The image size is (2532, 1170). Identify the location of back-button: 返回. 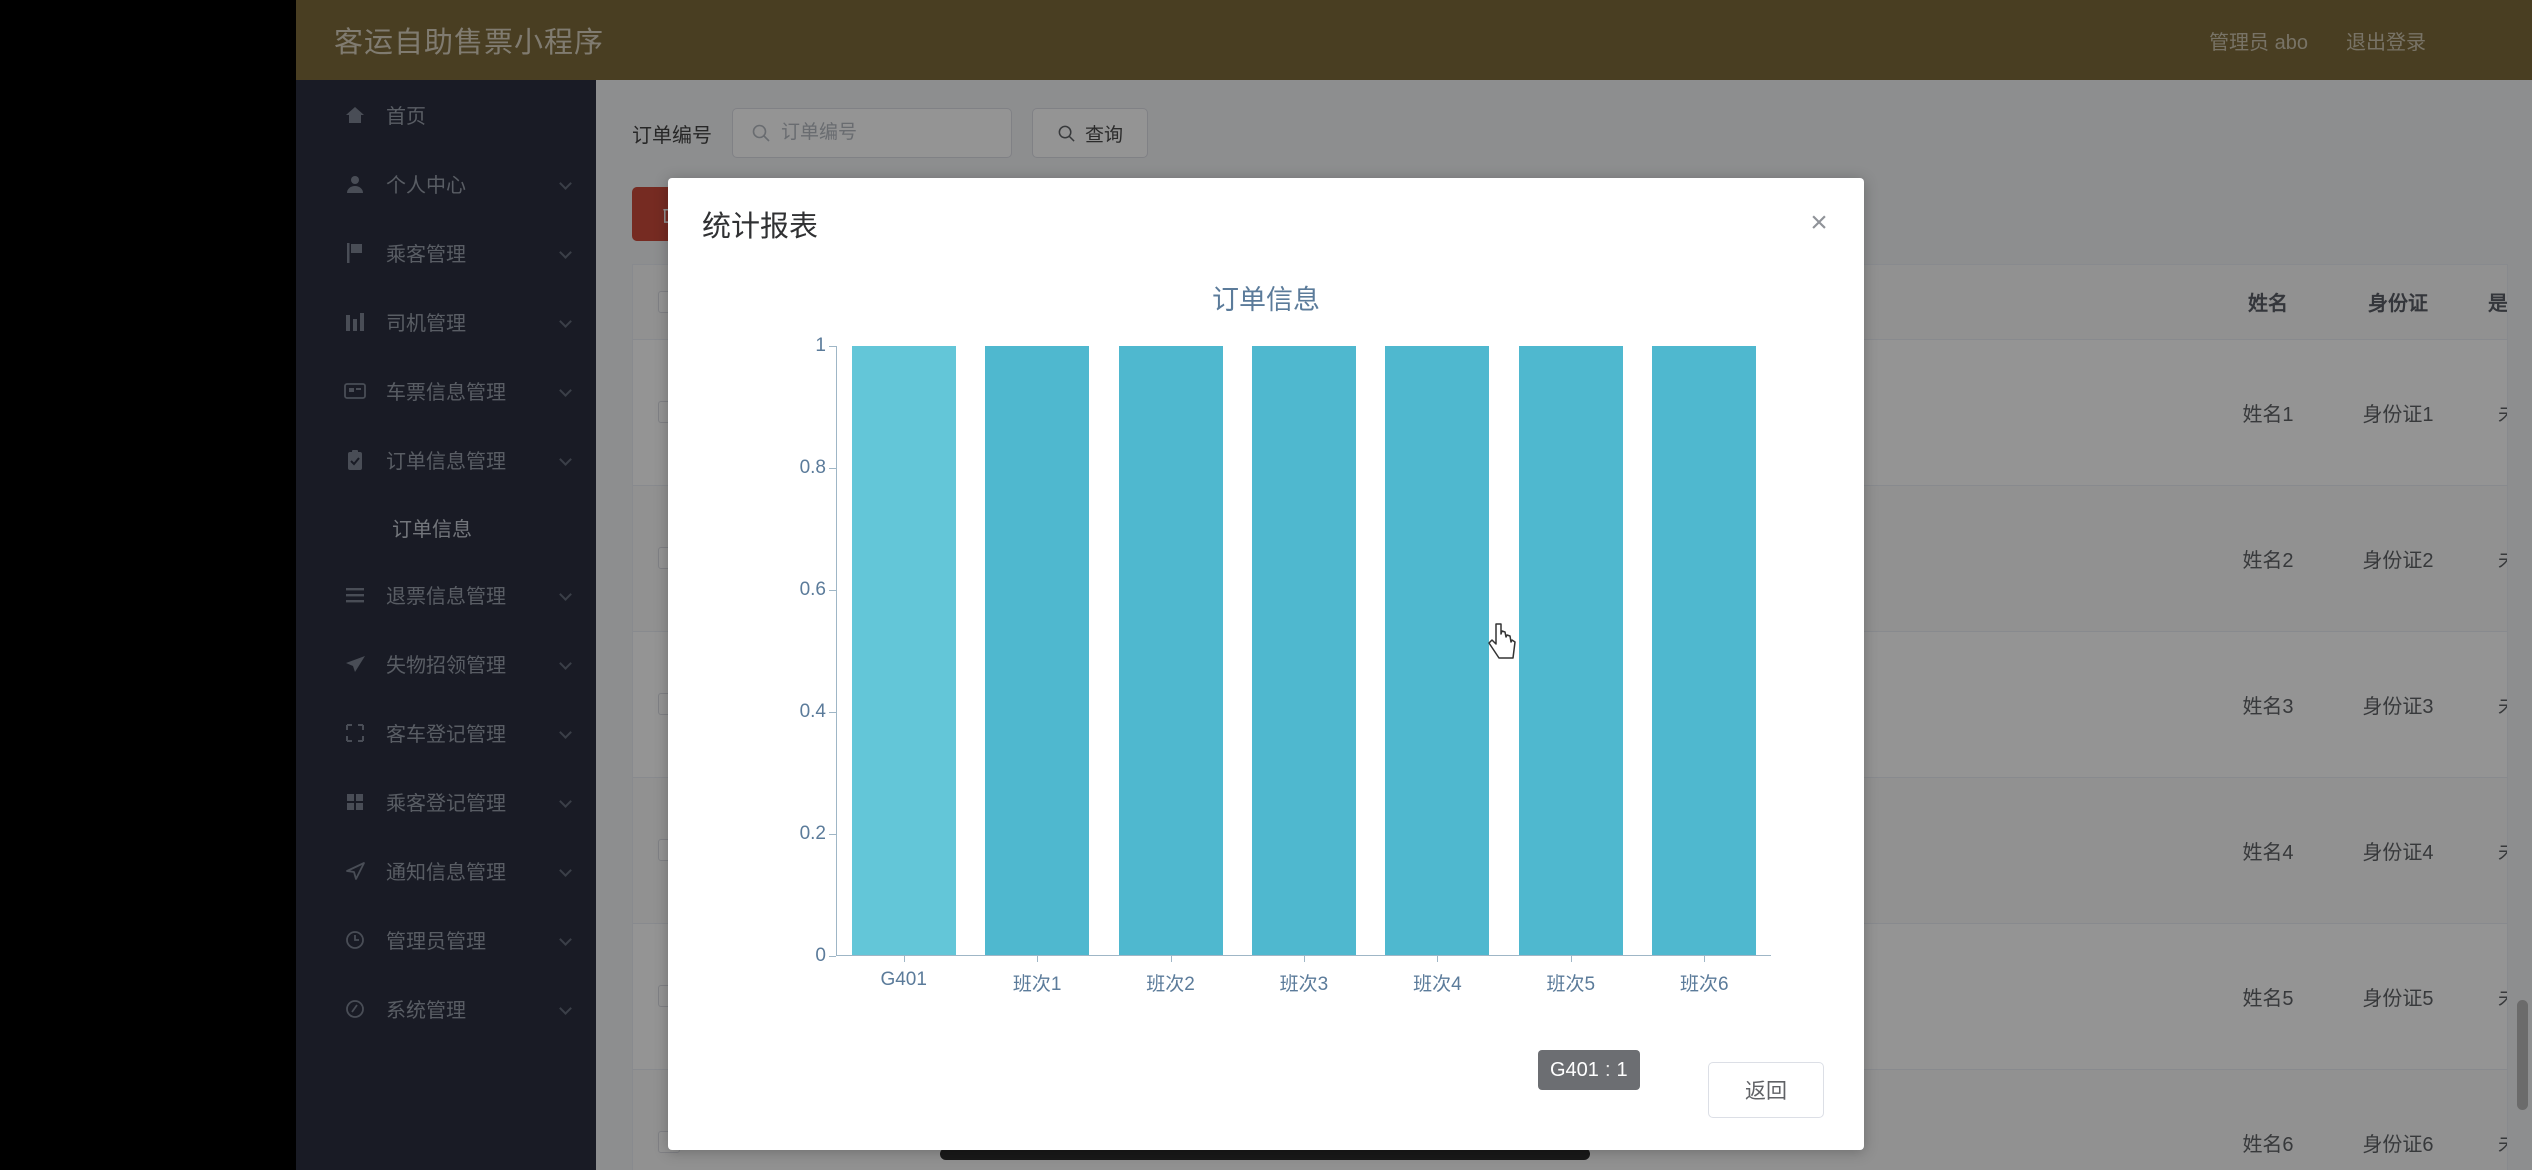
(1766, 1090).